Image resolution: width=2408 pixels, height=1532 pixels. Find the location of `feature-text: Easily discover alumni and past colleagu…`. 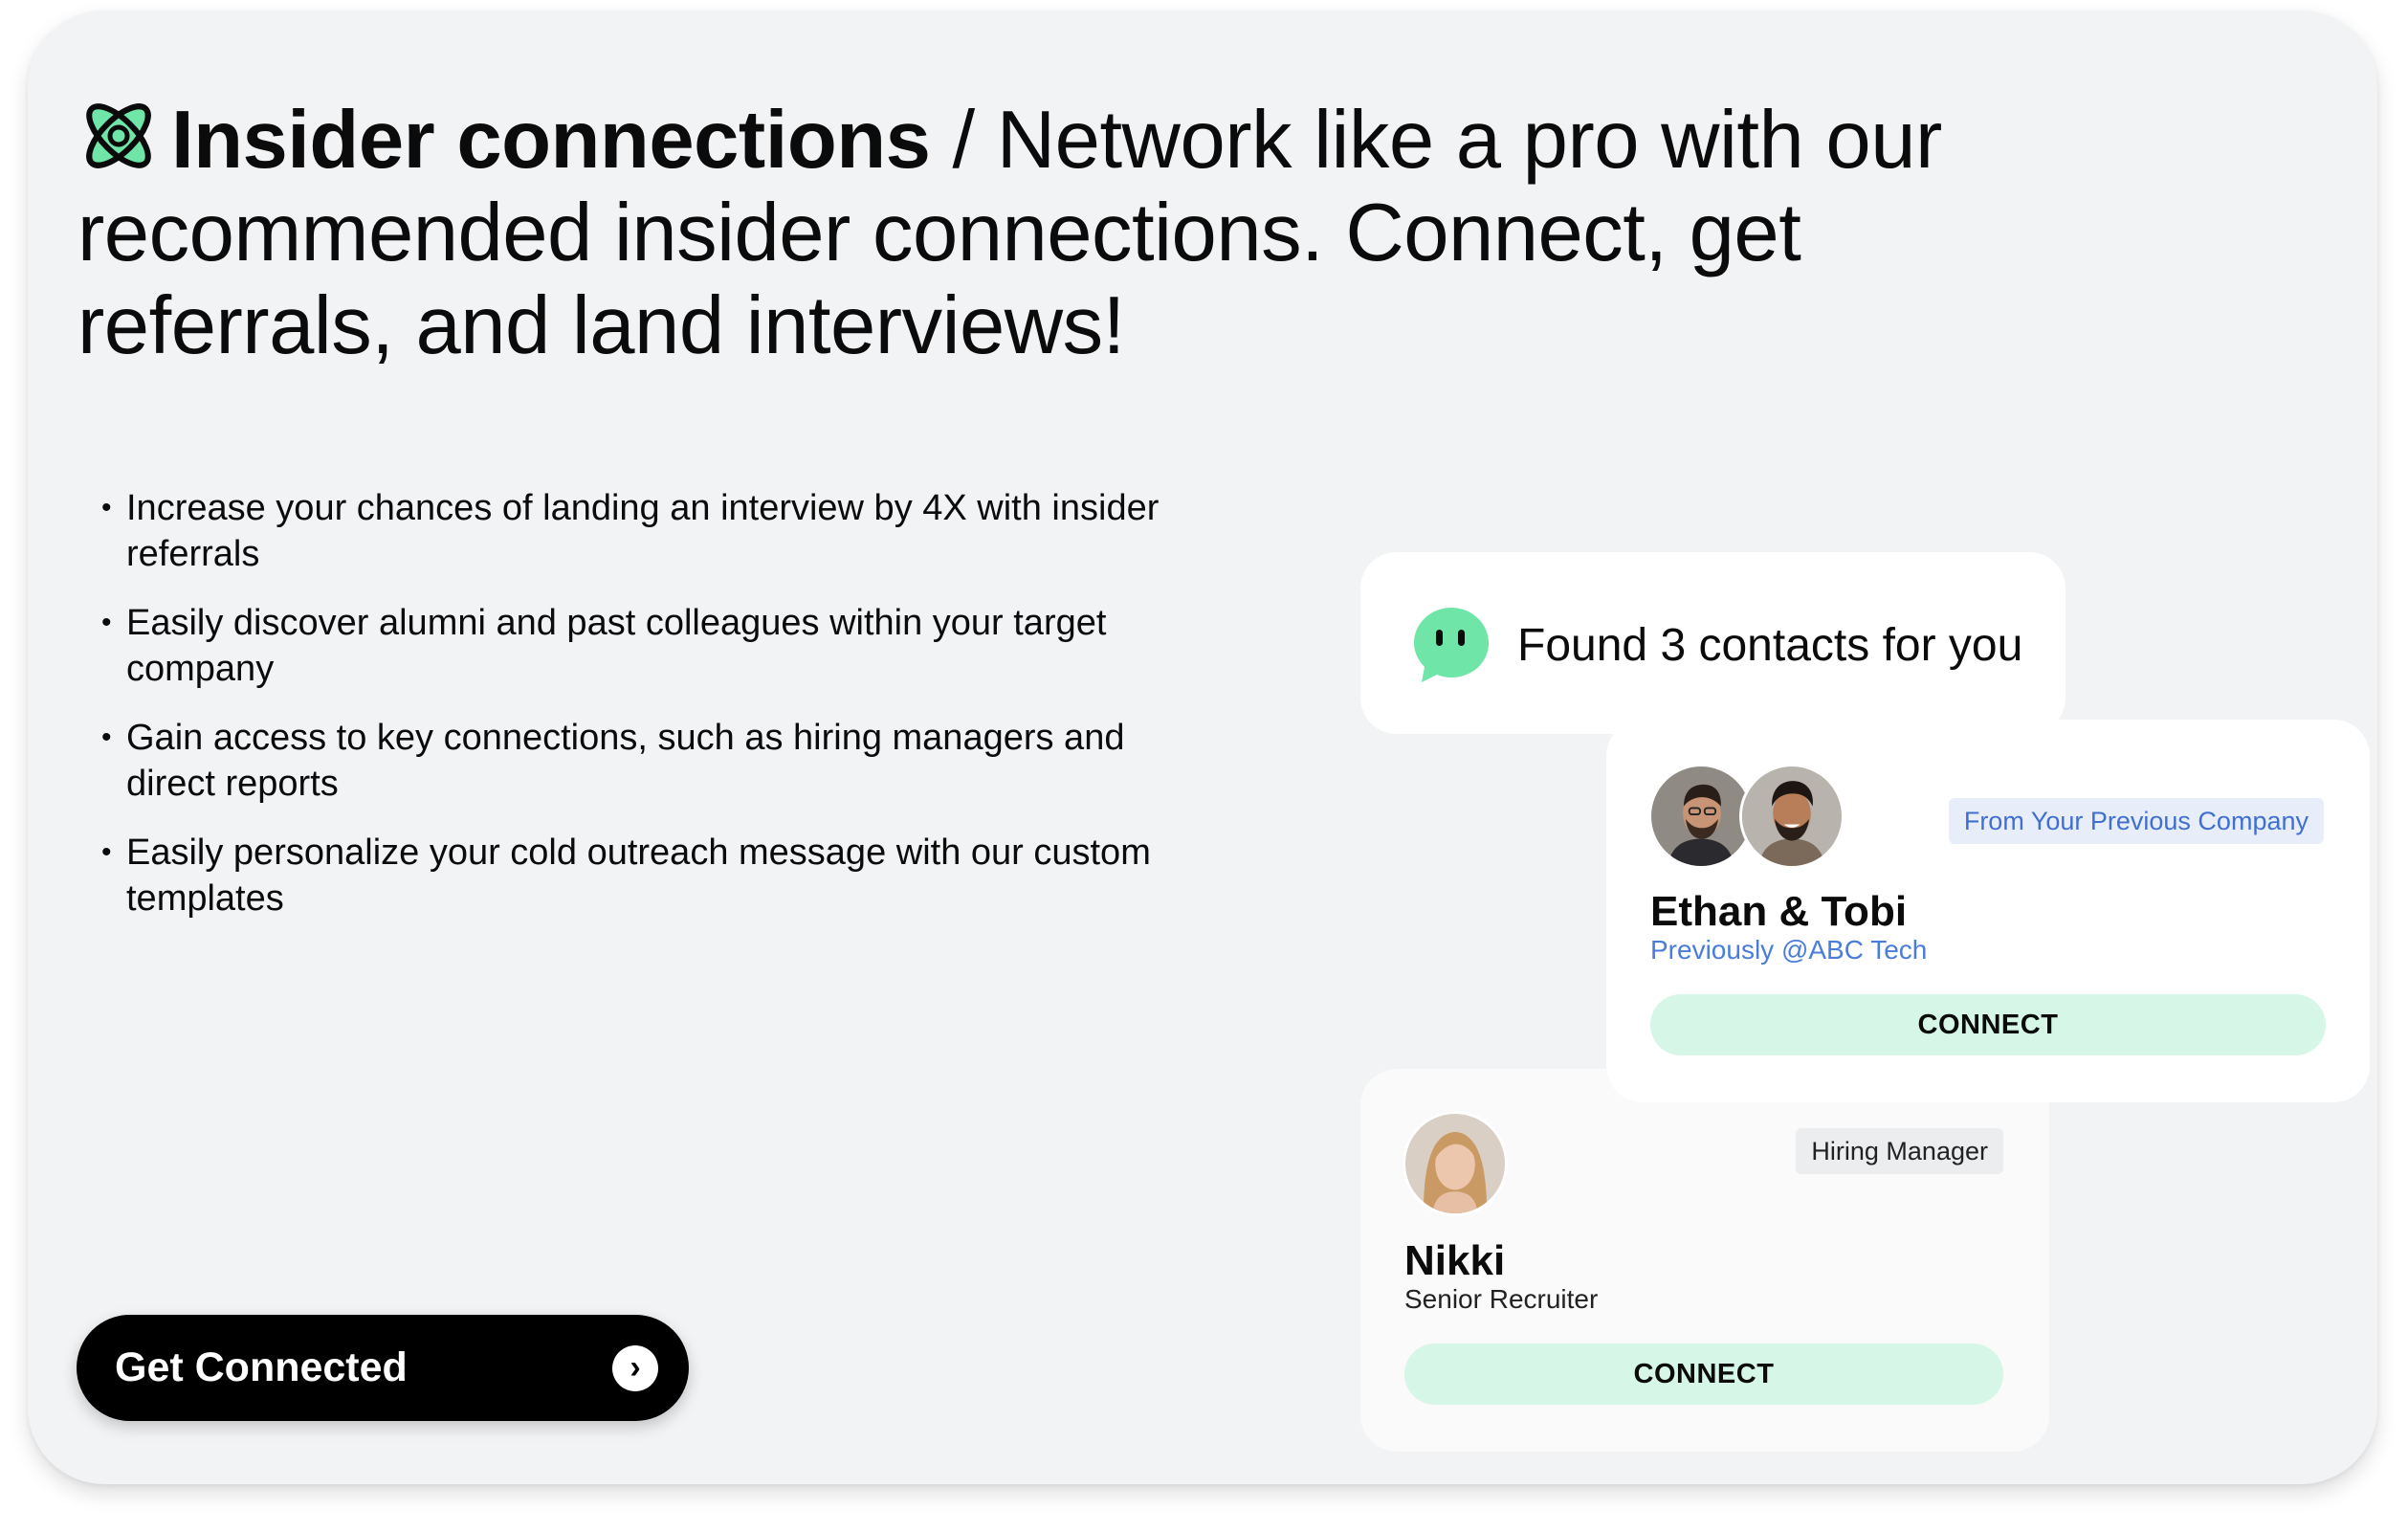

feature-text: Easily discover alumni and past colleagu… is located at coordinates (616, 646).